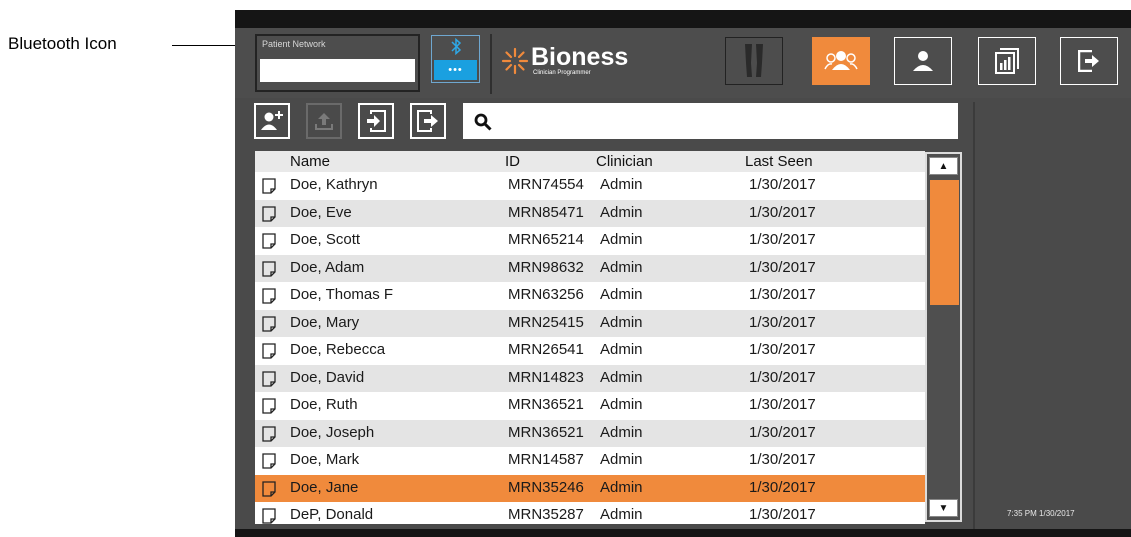 The height and width of the screenshot is (537, 1131). I want to click on table-row: Doe, Jane MRN35246 Admin 1/30/2017, so click(590, 488).